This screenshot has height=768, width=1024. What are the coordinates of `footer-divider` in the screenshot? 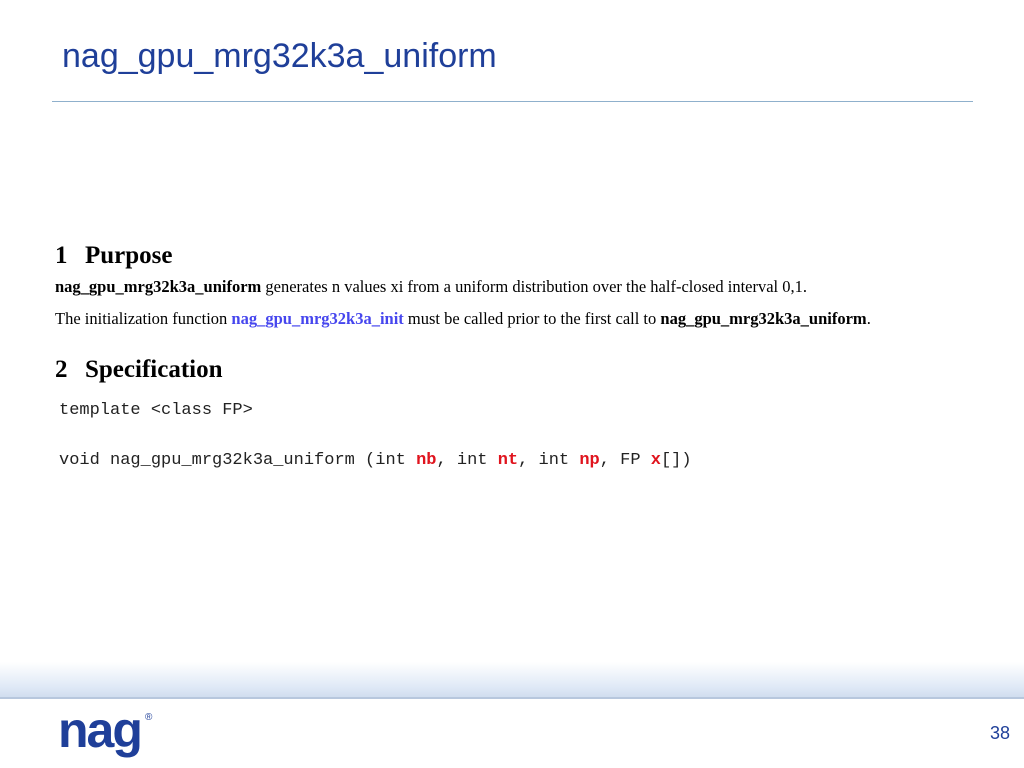 It's located at (512, 698).